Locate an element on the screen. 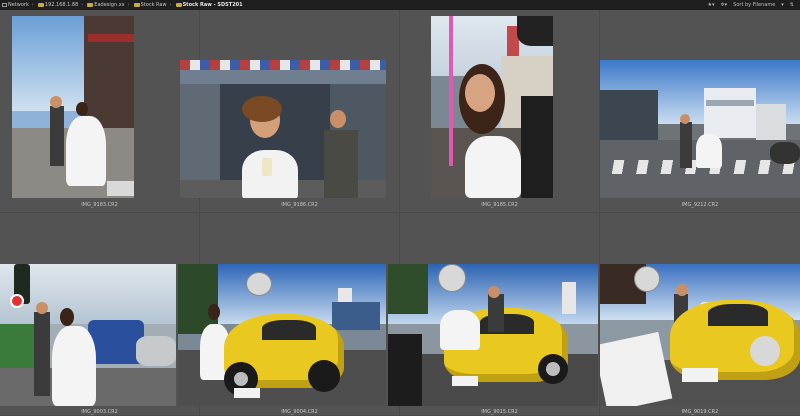 The height and width of the screenshot is (416, 800). thumbnail-filename: IMG_9186.CR2 is located at coordinates (299, 205).